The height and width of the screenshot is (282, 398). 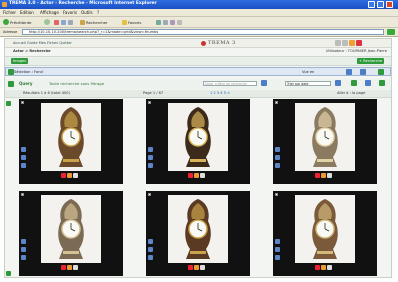 I want to click on logout-icon, so click(x=359, y=43).